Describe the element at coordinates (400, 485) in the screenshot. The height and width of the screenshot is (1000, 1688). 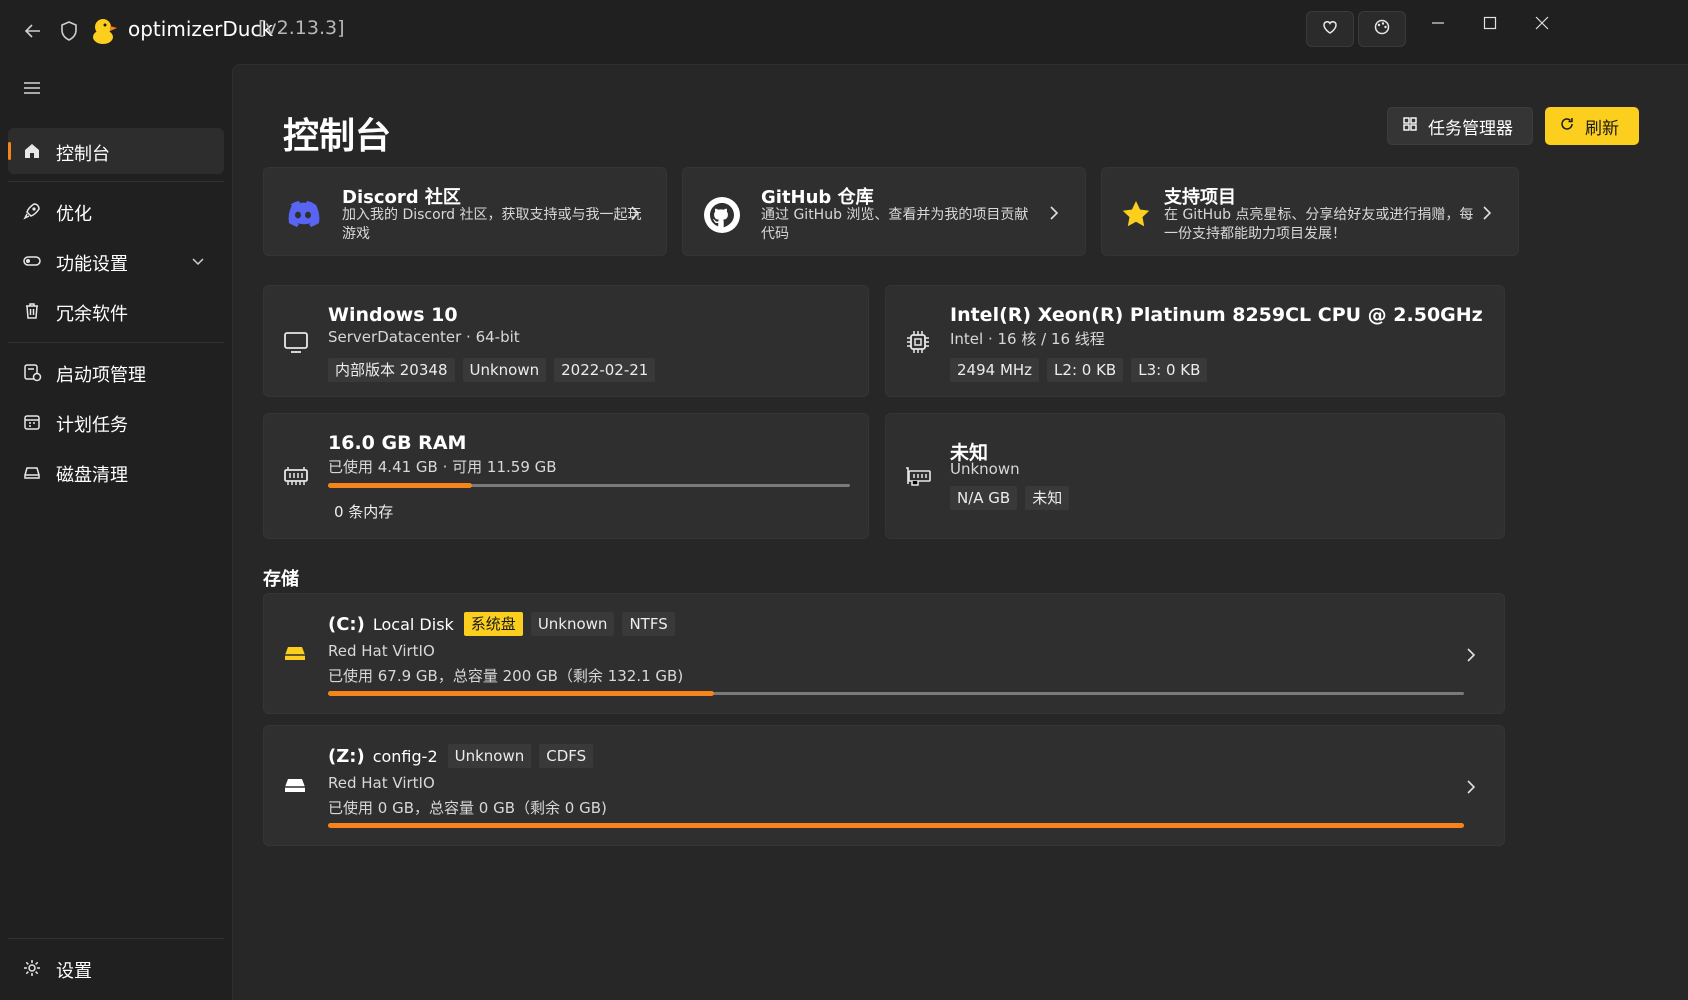
I see `ram-usage-fill` at that location.